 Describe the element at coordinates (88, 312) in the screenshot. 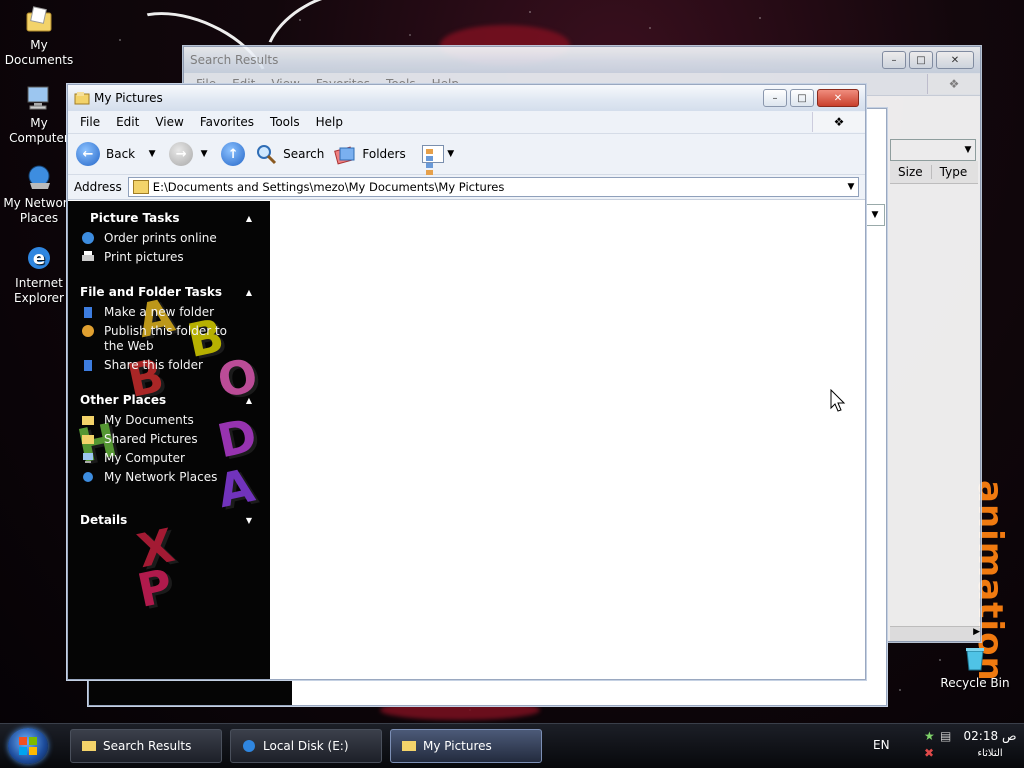

I see `new-folder-icon` at that location.